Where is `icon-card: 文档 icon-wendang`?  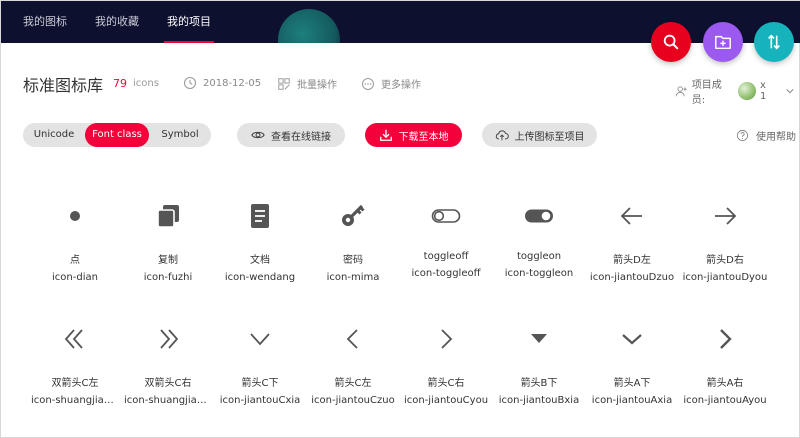 icon-card: 文档 icon-wendang is located at coordinates (260, 243).